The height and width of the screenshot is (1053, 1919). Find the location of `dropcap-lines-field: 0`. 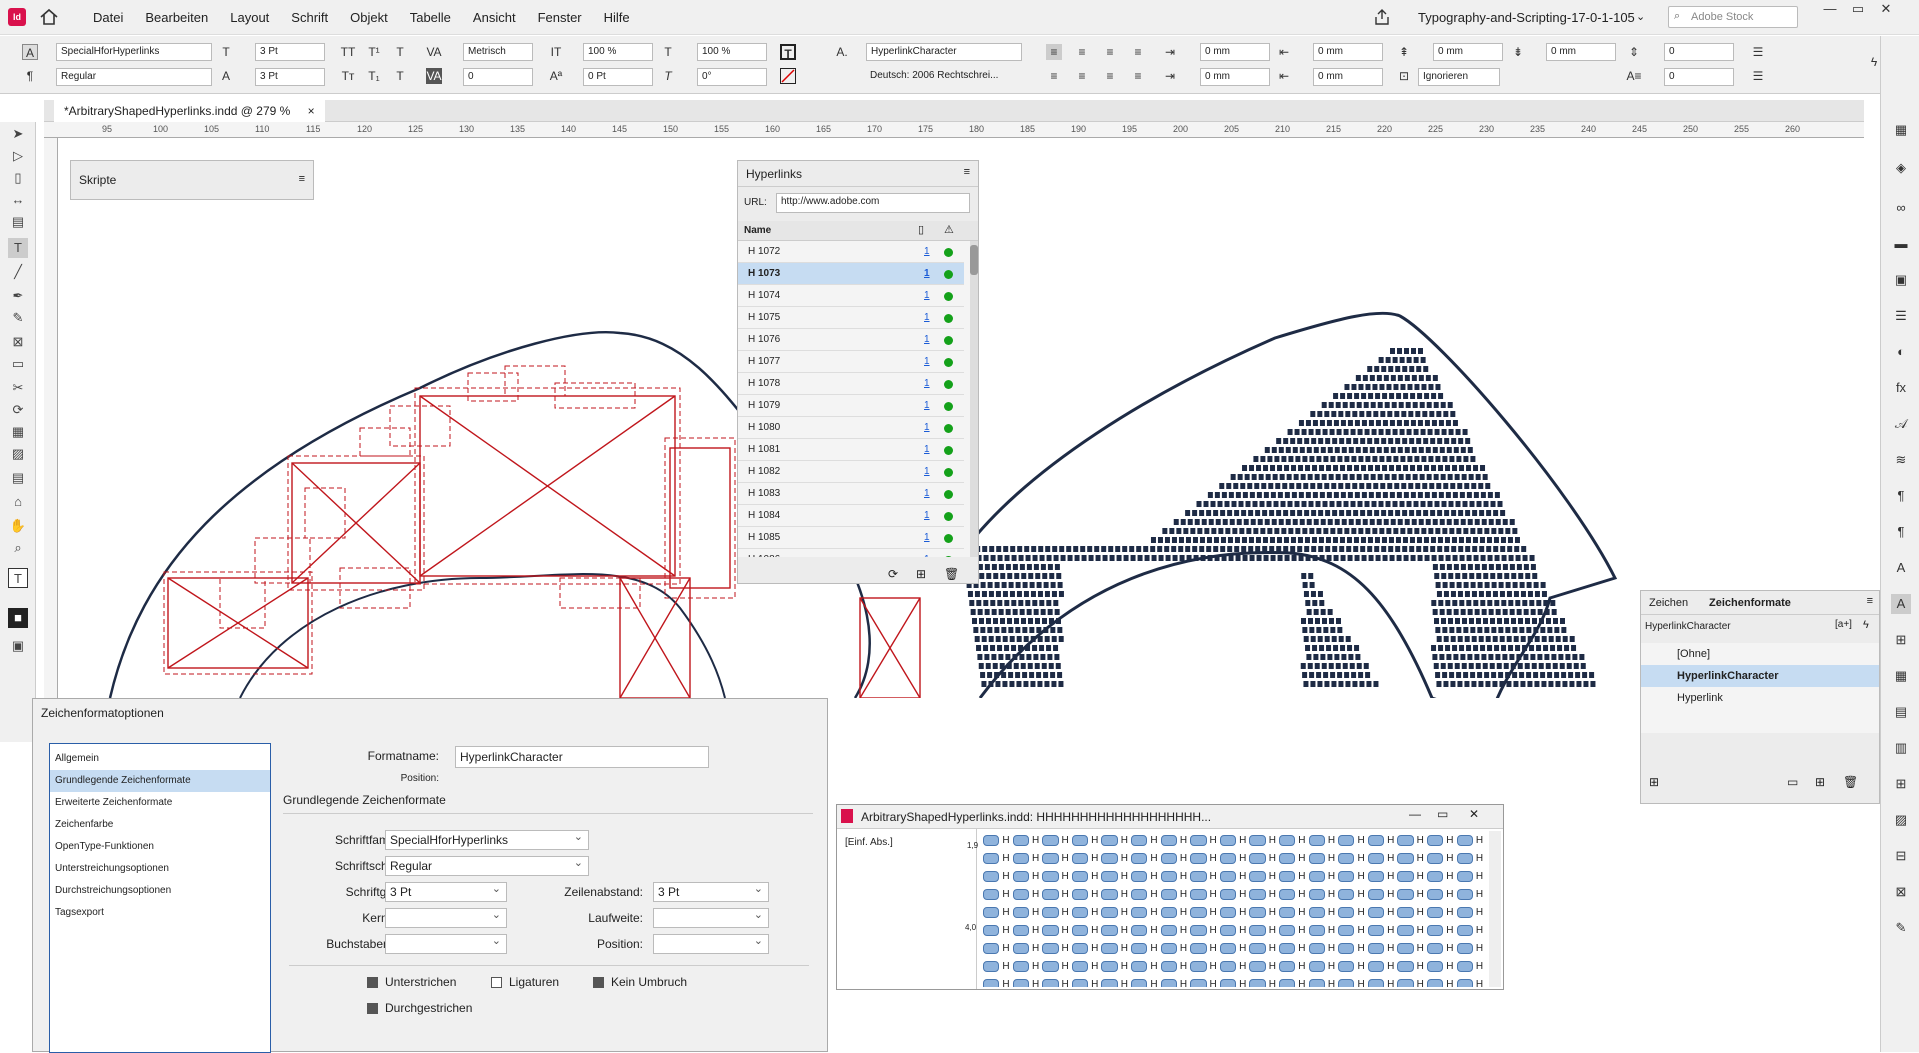

dropcap-lines-field: 0 is located at coordinates (1699, 52).